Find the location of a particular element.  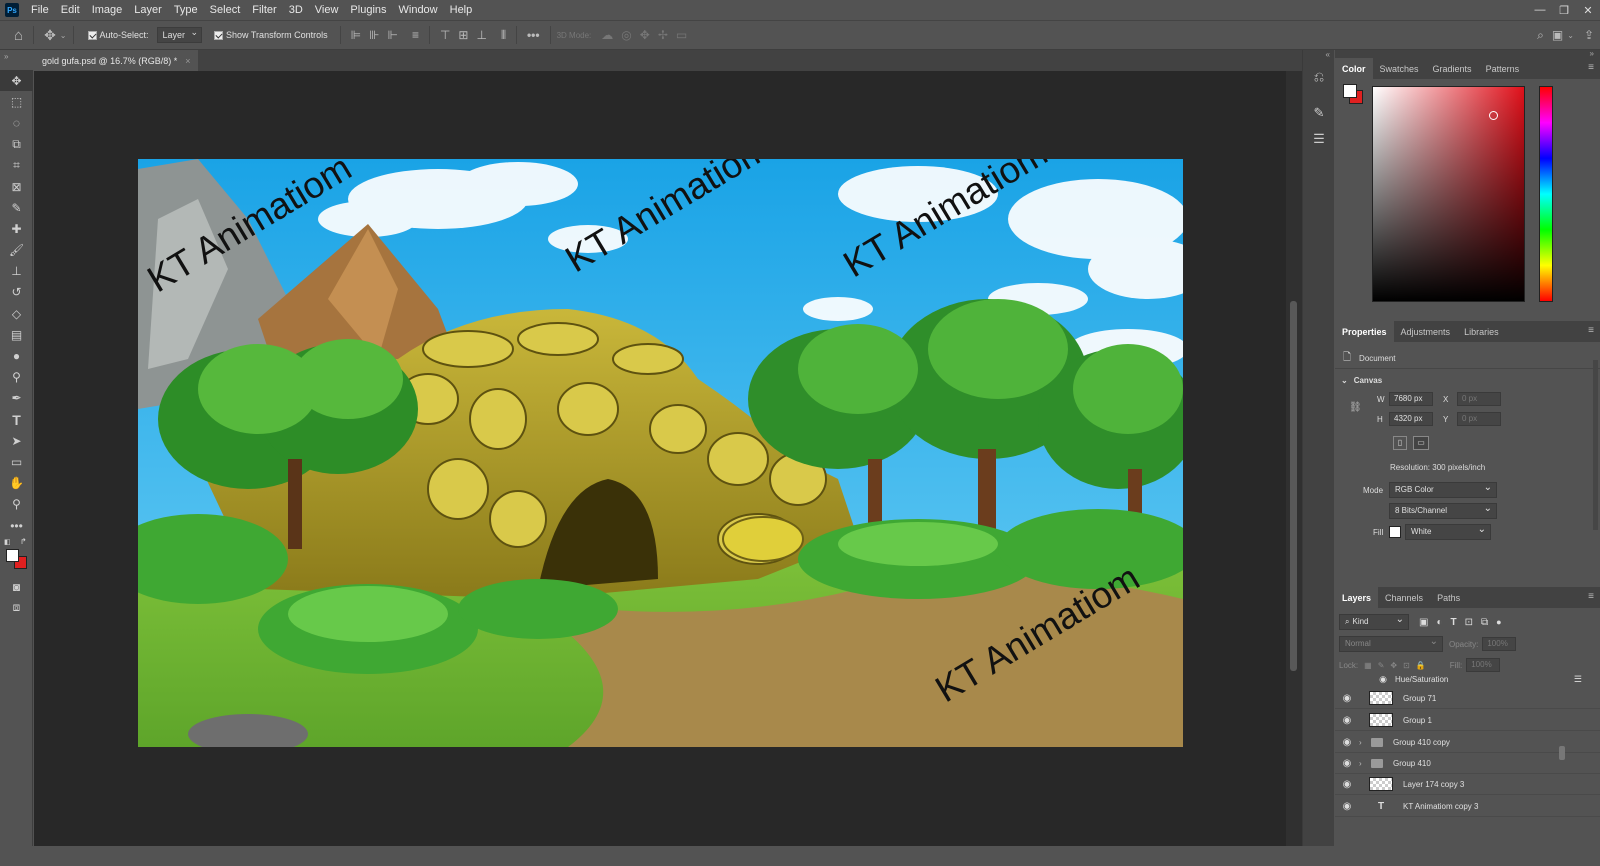

hue-slider is located at coordinates (1546, 194).